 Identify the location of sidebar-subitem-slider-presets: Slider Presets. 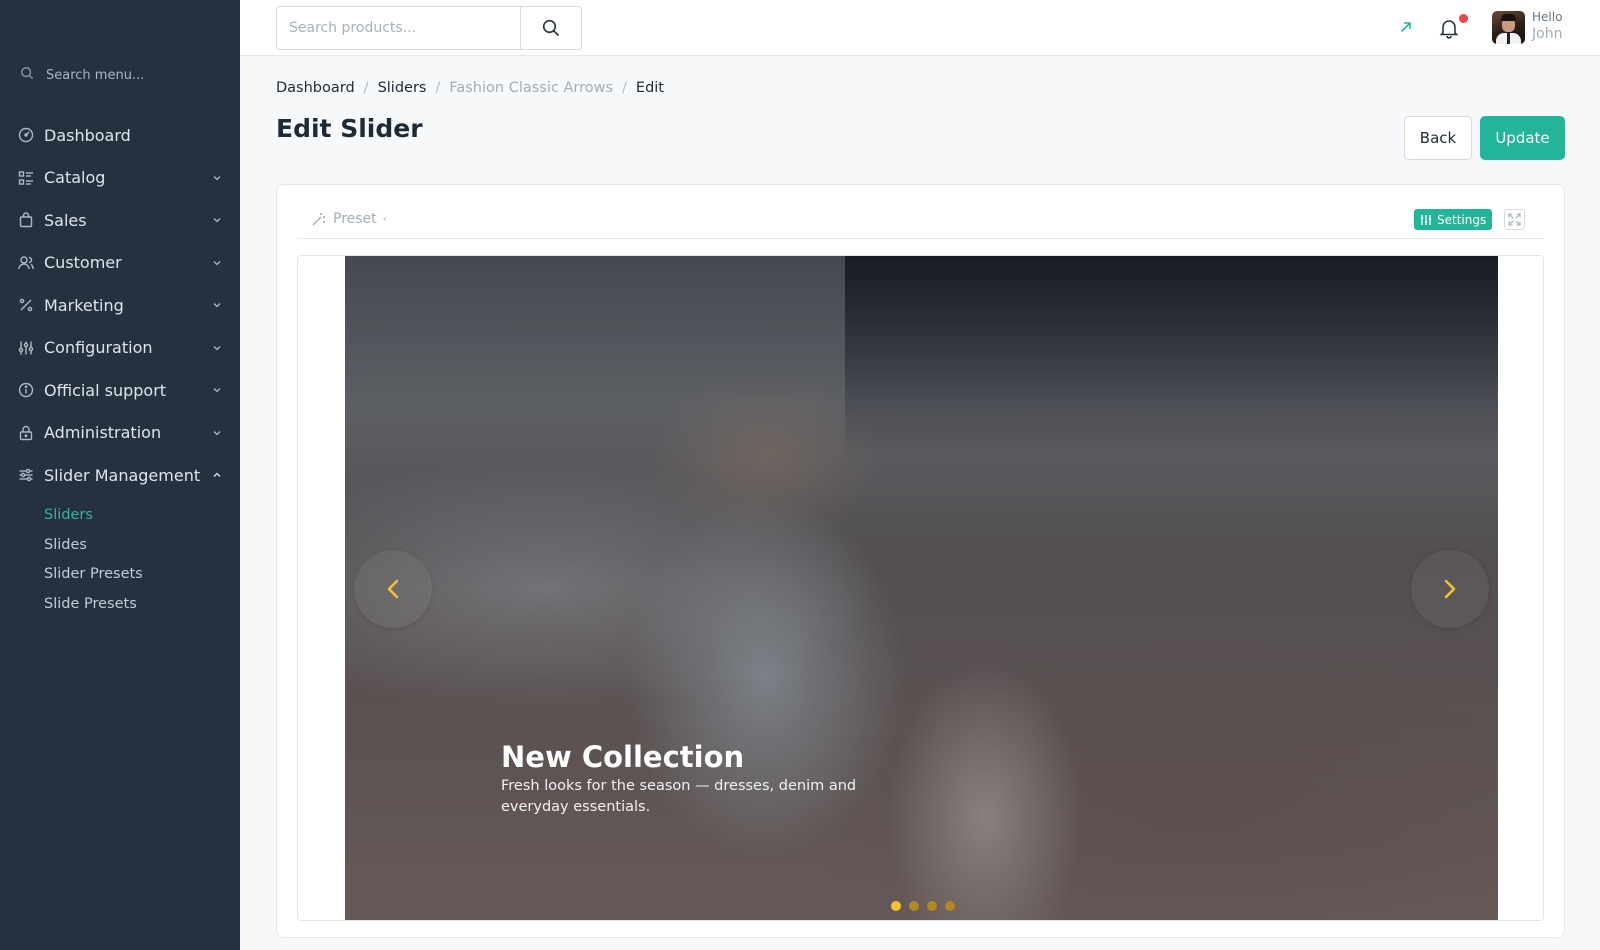
(120, 575).